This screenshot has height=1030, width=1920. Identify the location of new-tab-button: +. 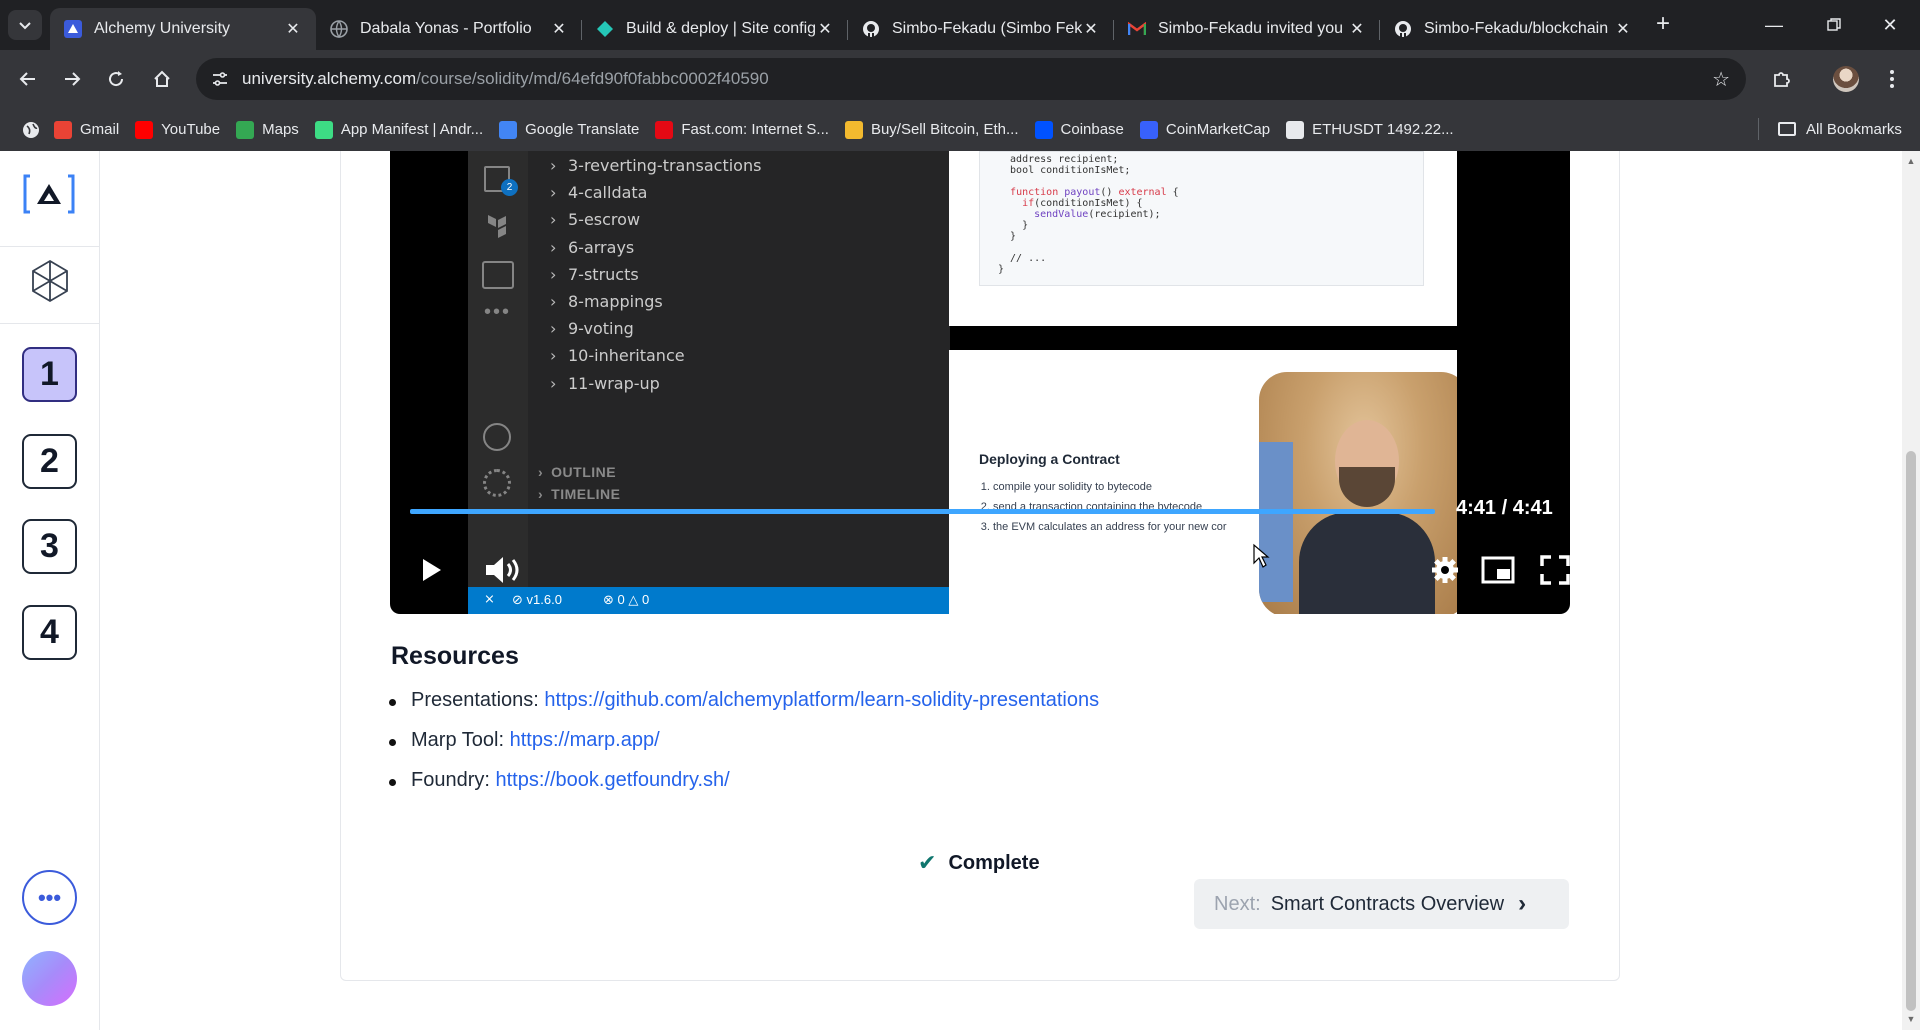
(1663, 25).